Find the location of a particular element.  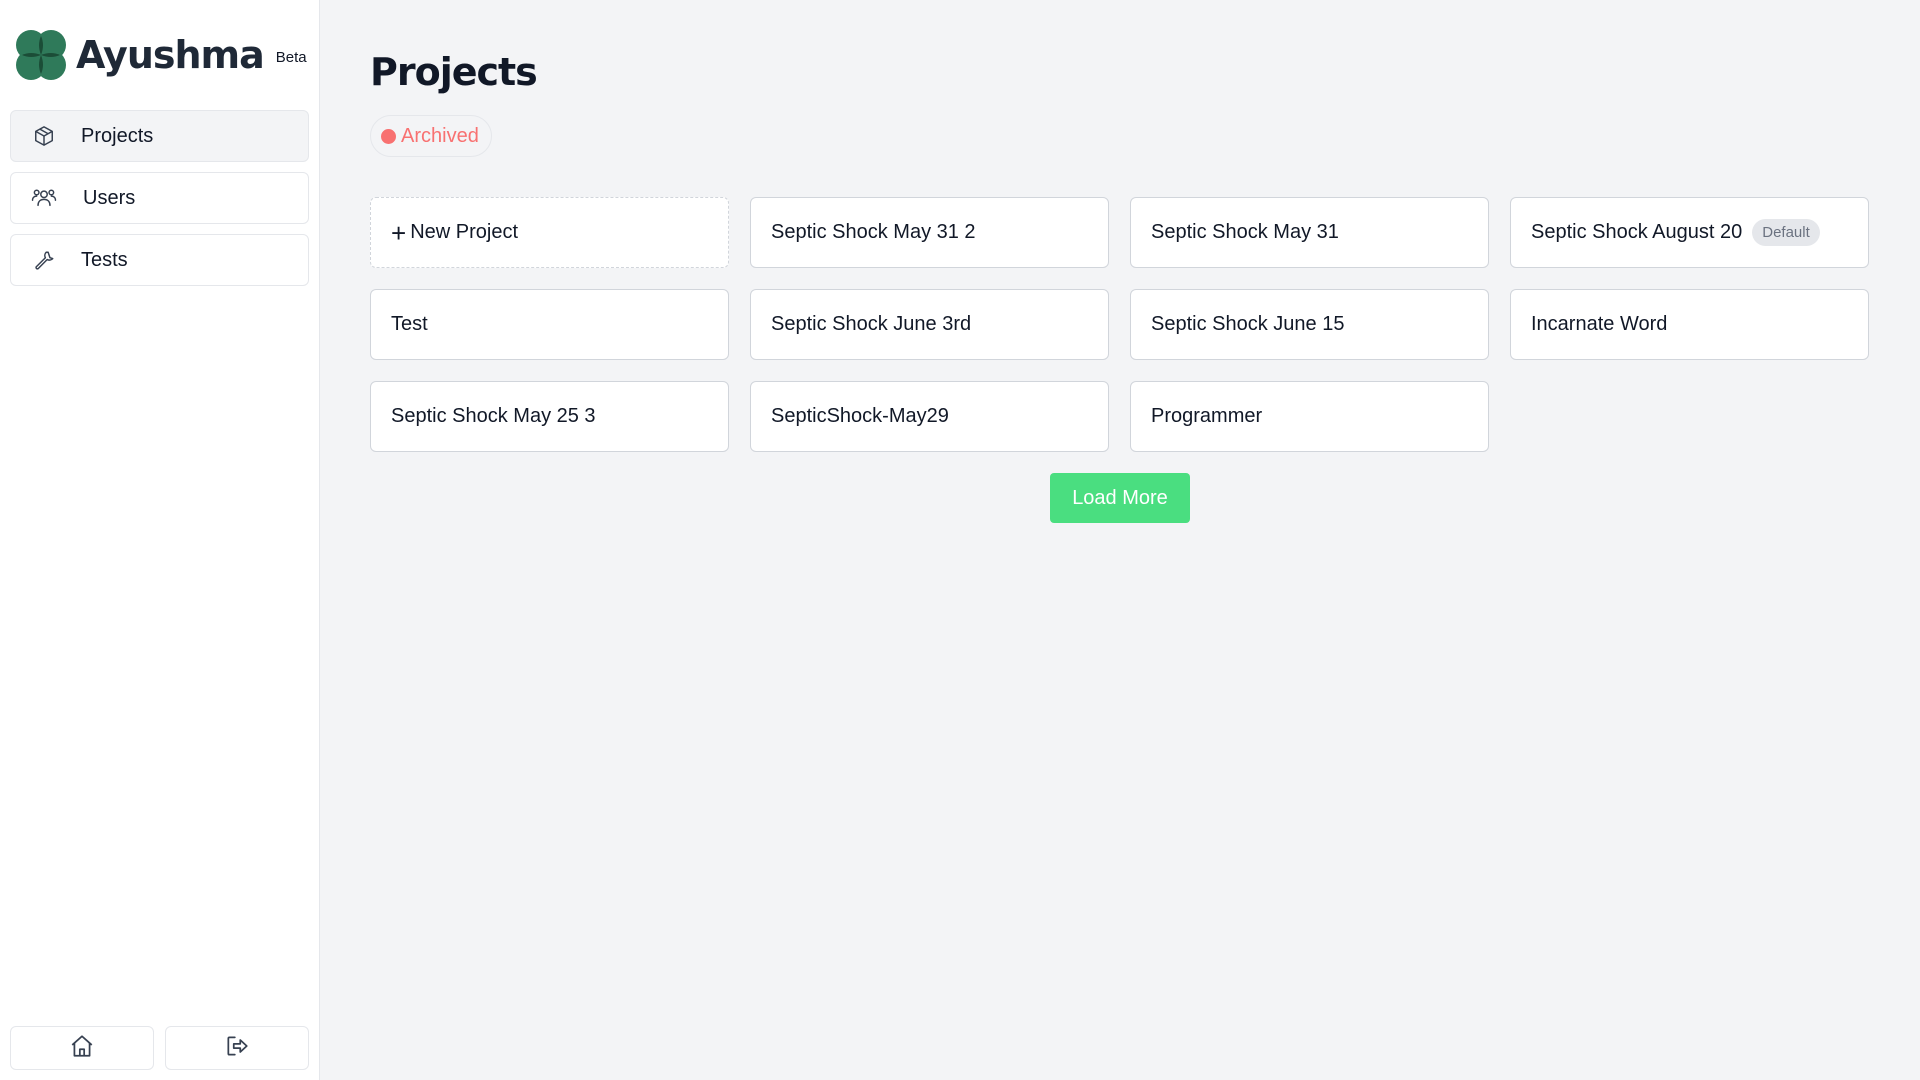

sidebar-item-tests: Tests is located at coordinates (159, 260).